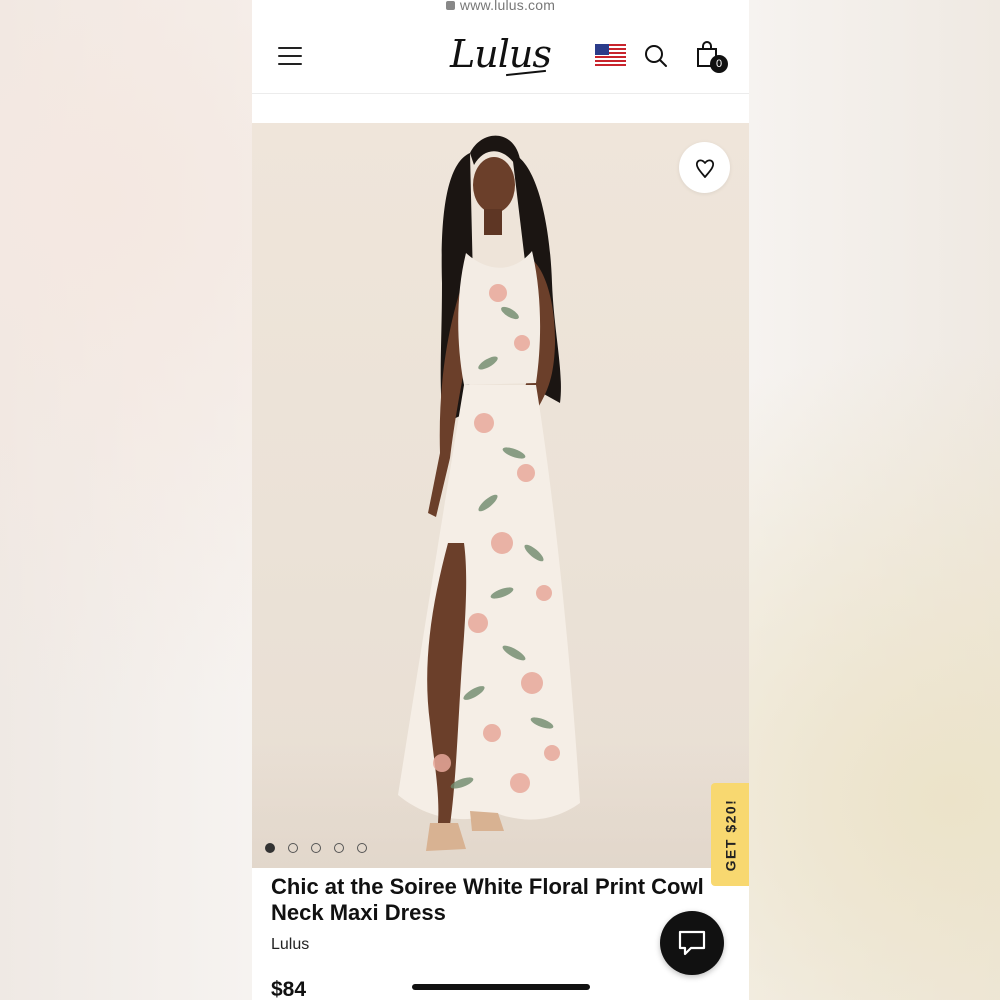 This screenshot has height=1000, width=1000. I want to click on cart-count-badge: 0, so click(719, 64).